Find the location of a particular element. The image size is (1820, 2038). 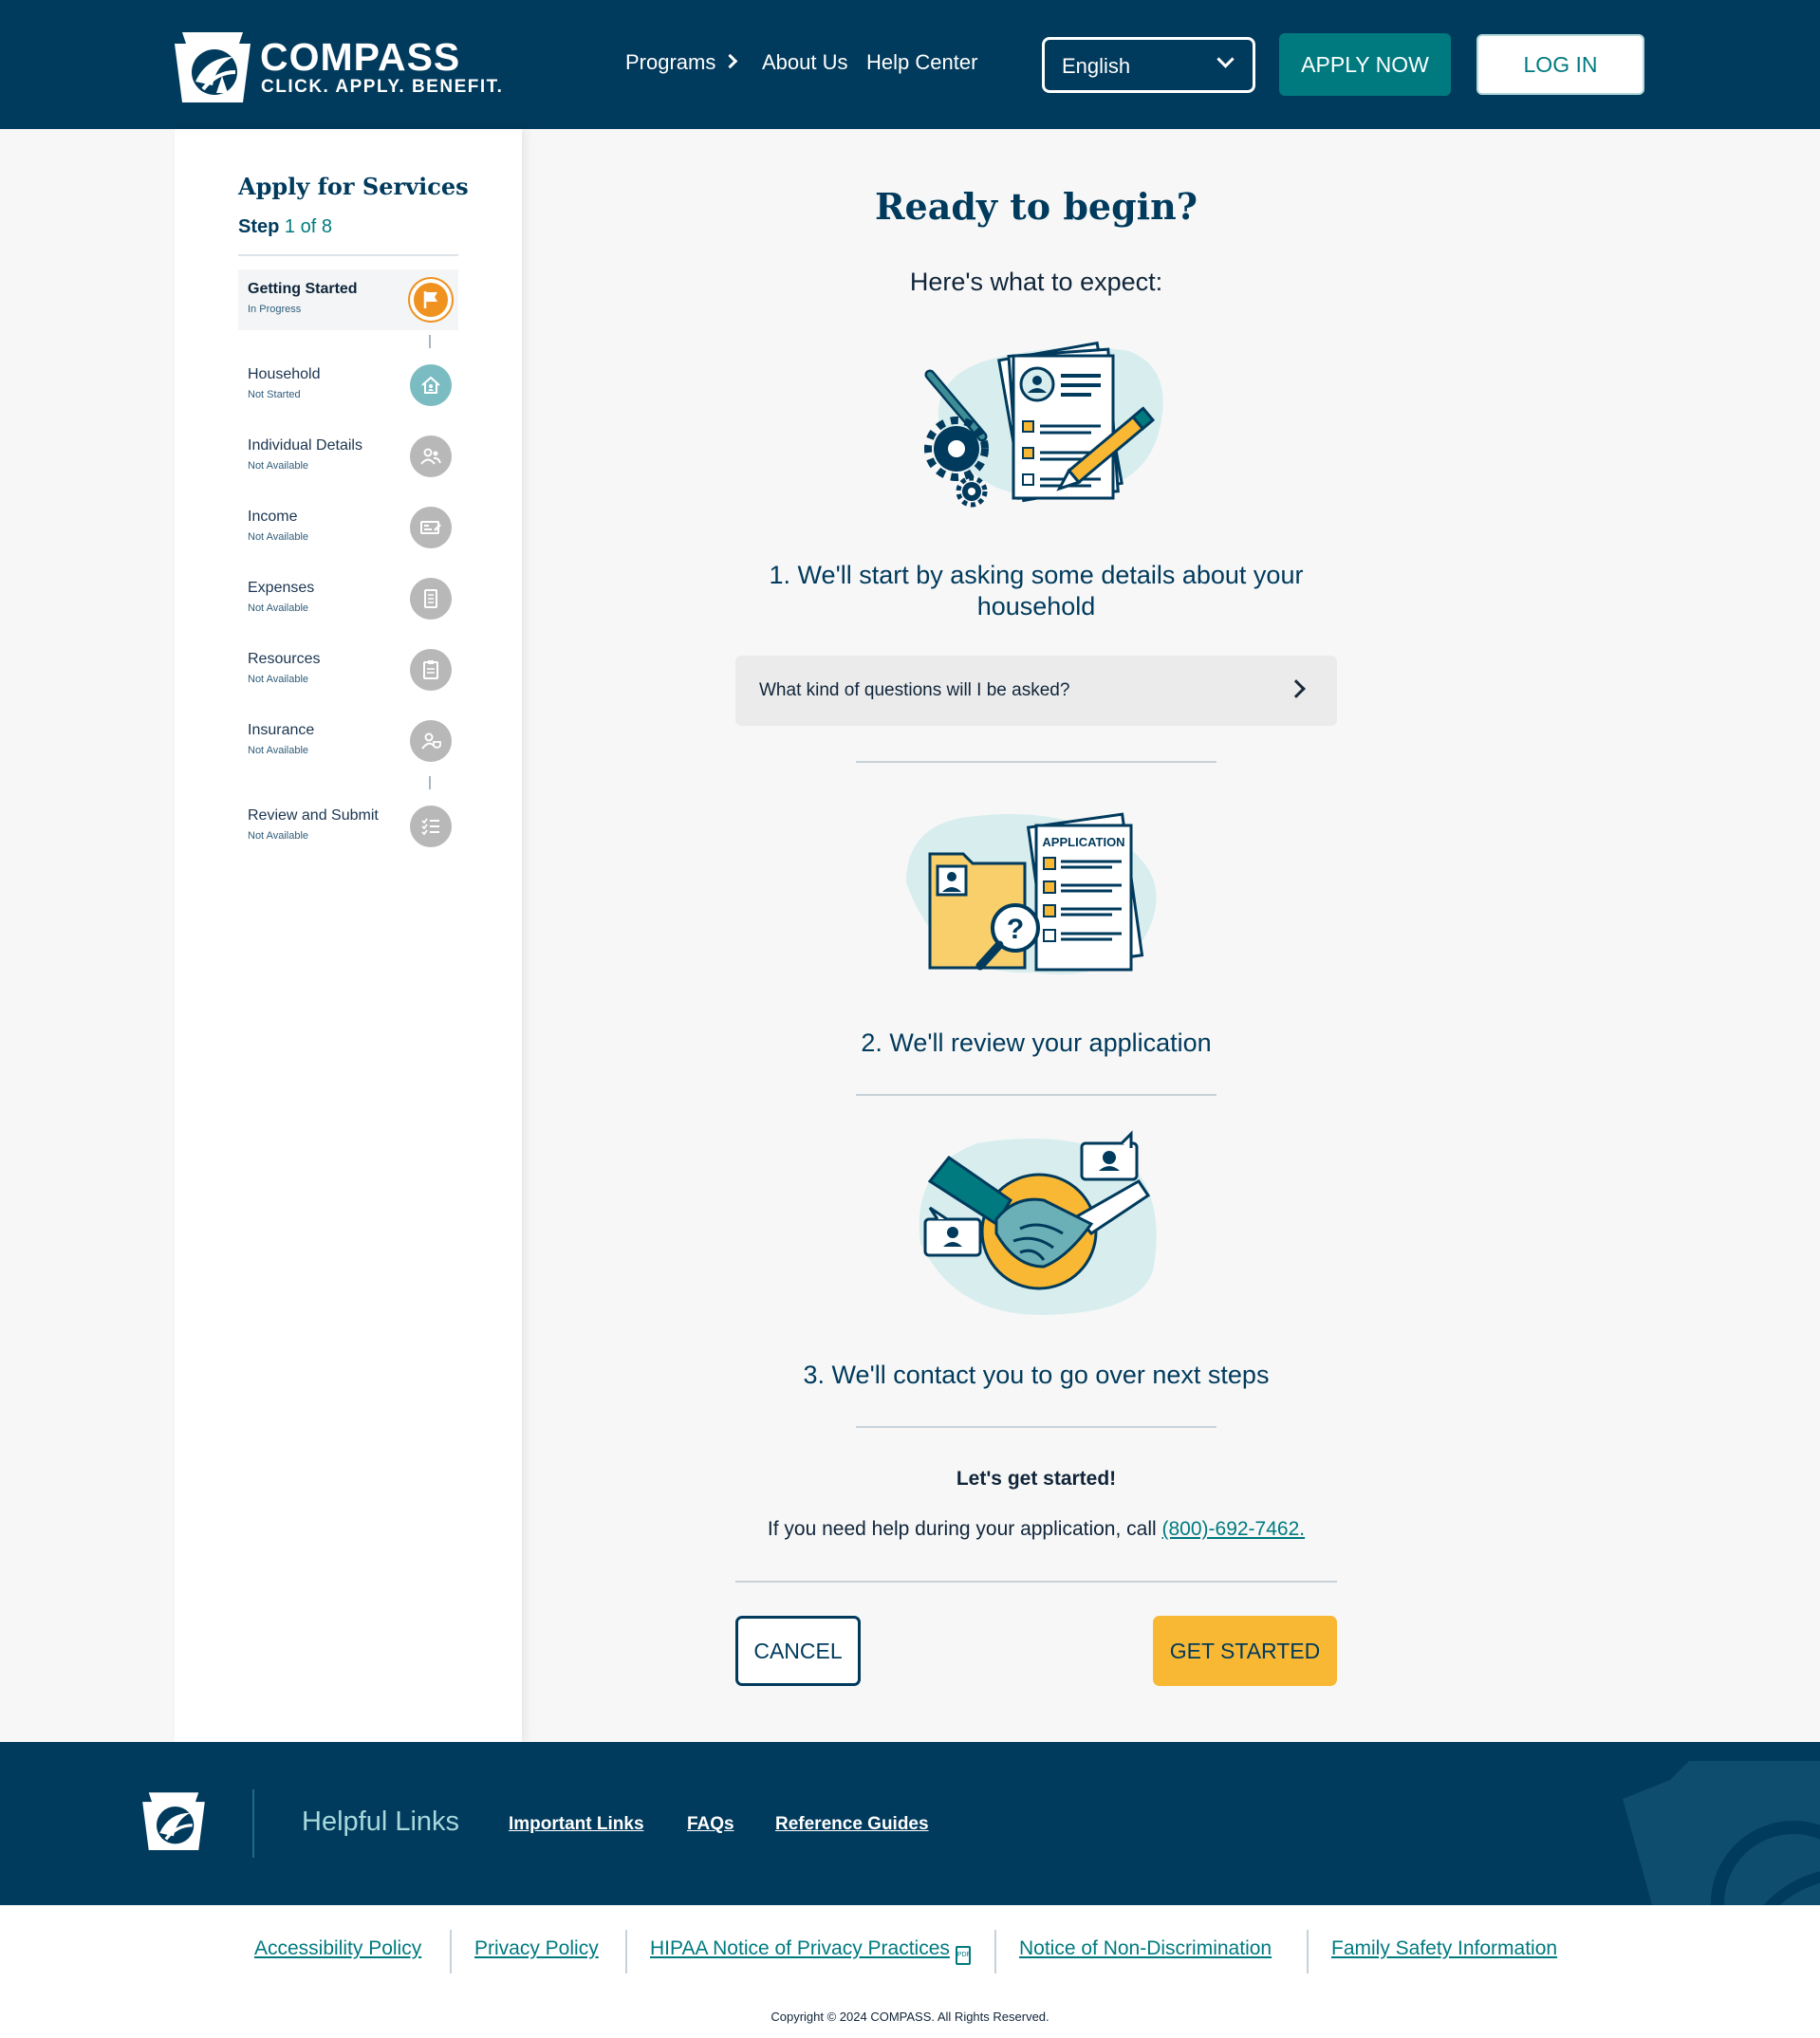

people-icon is located at coordinates (431, 456).